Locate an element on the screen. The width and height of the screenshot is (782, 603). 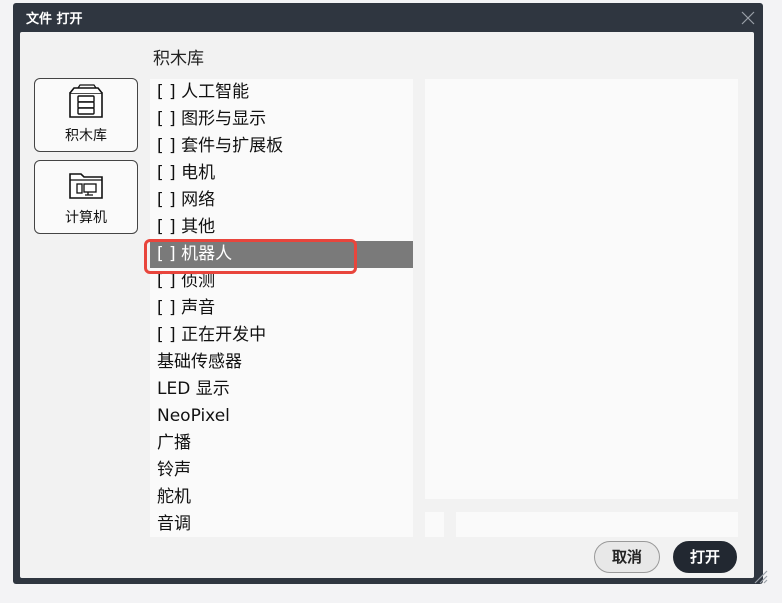
place-label: 计算机 is located at coordinates (86, 218).